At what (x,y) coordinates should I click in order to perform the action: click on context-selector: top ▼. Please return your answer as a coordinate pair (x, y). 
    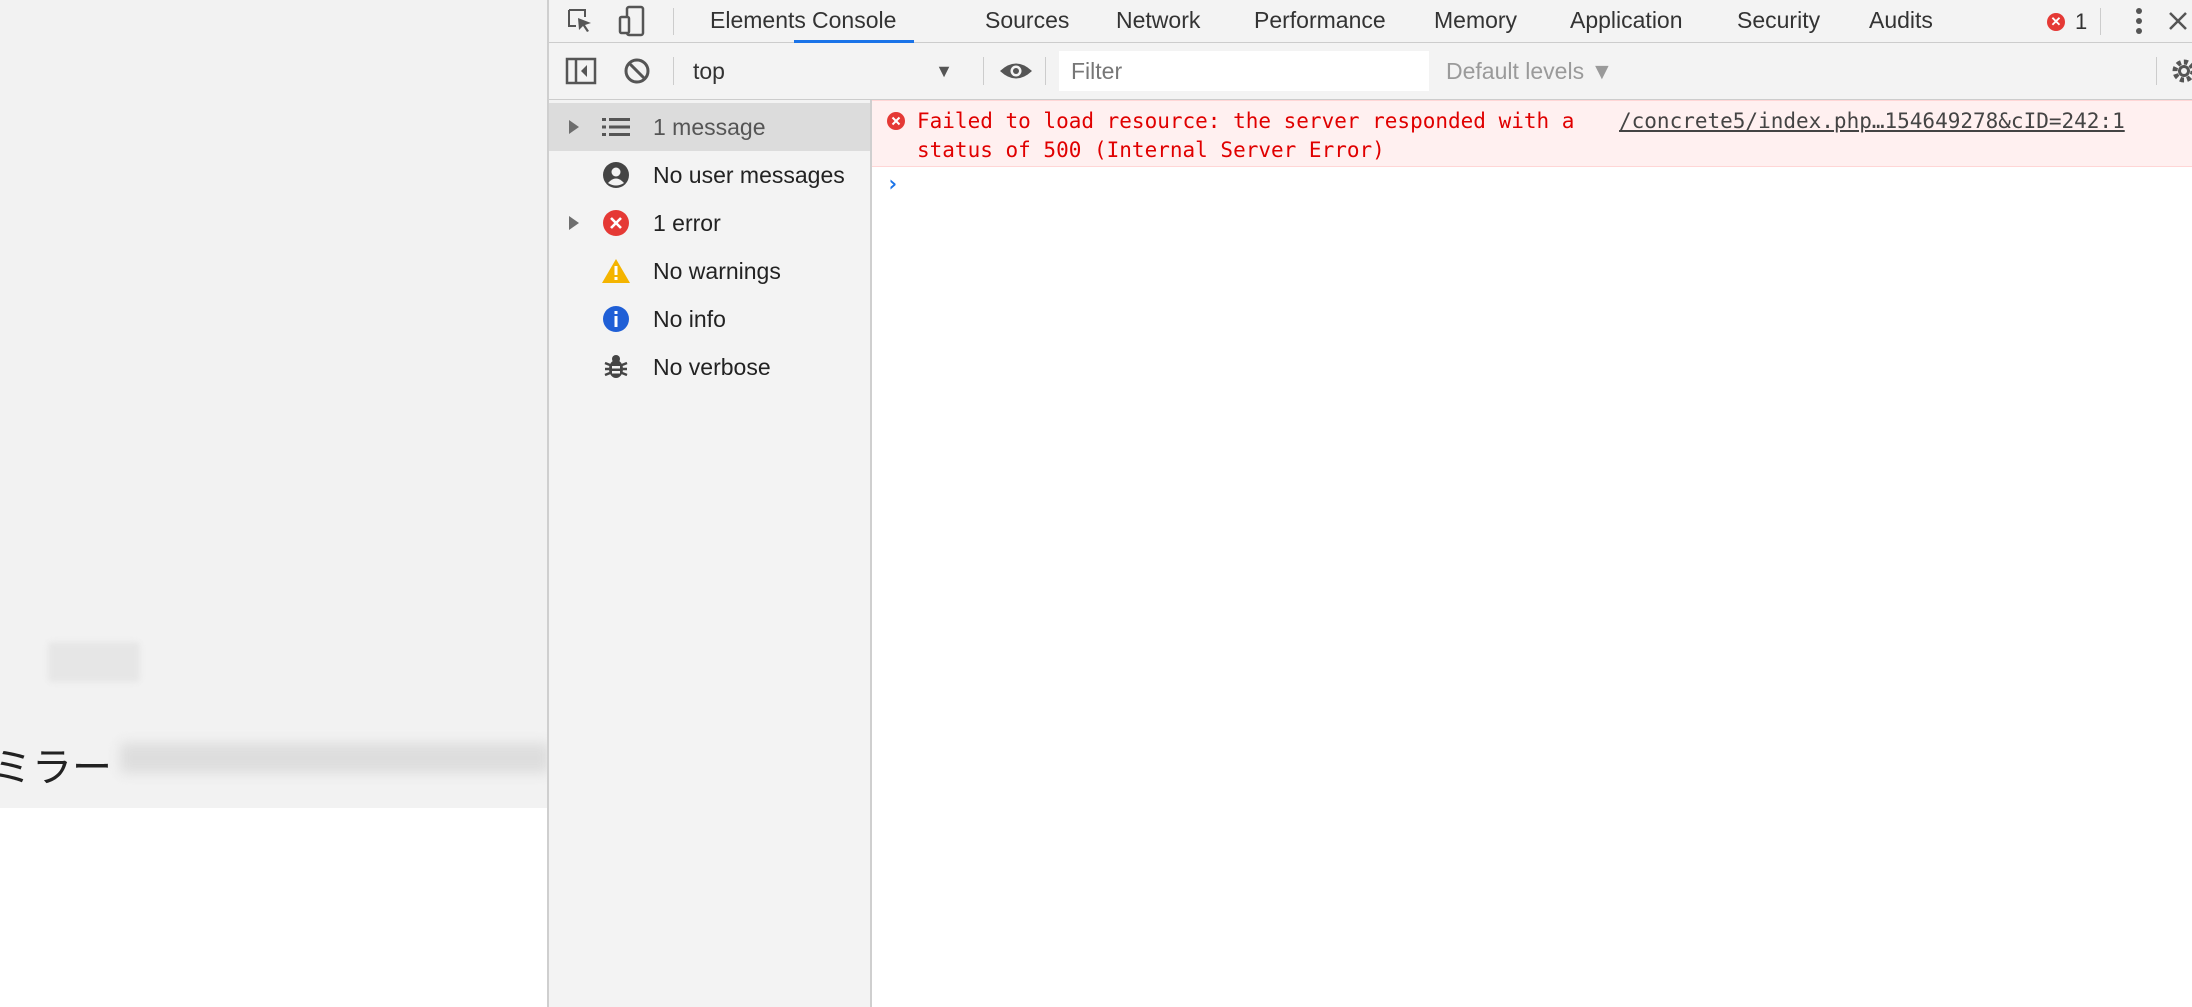
    Looking at the image, I should click on (828, 71).